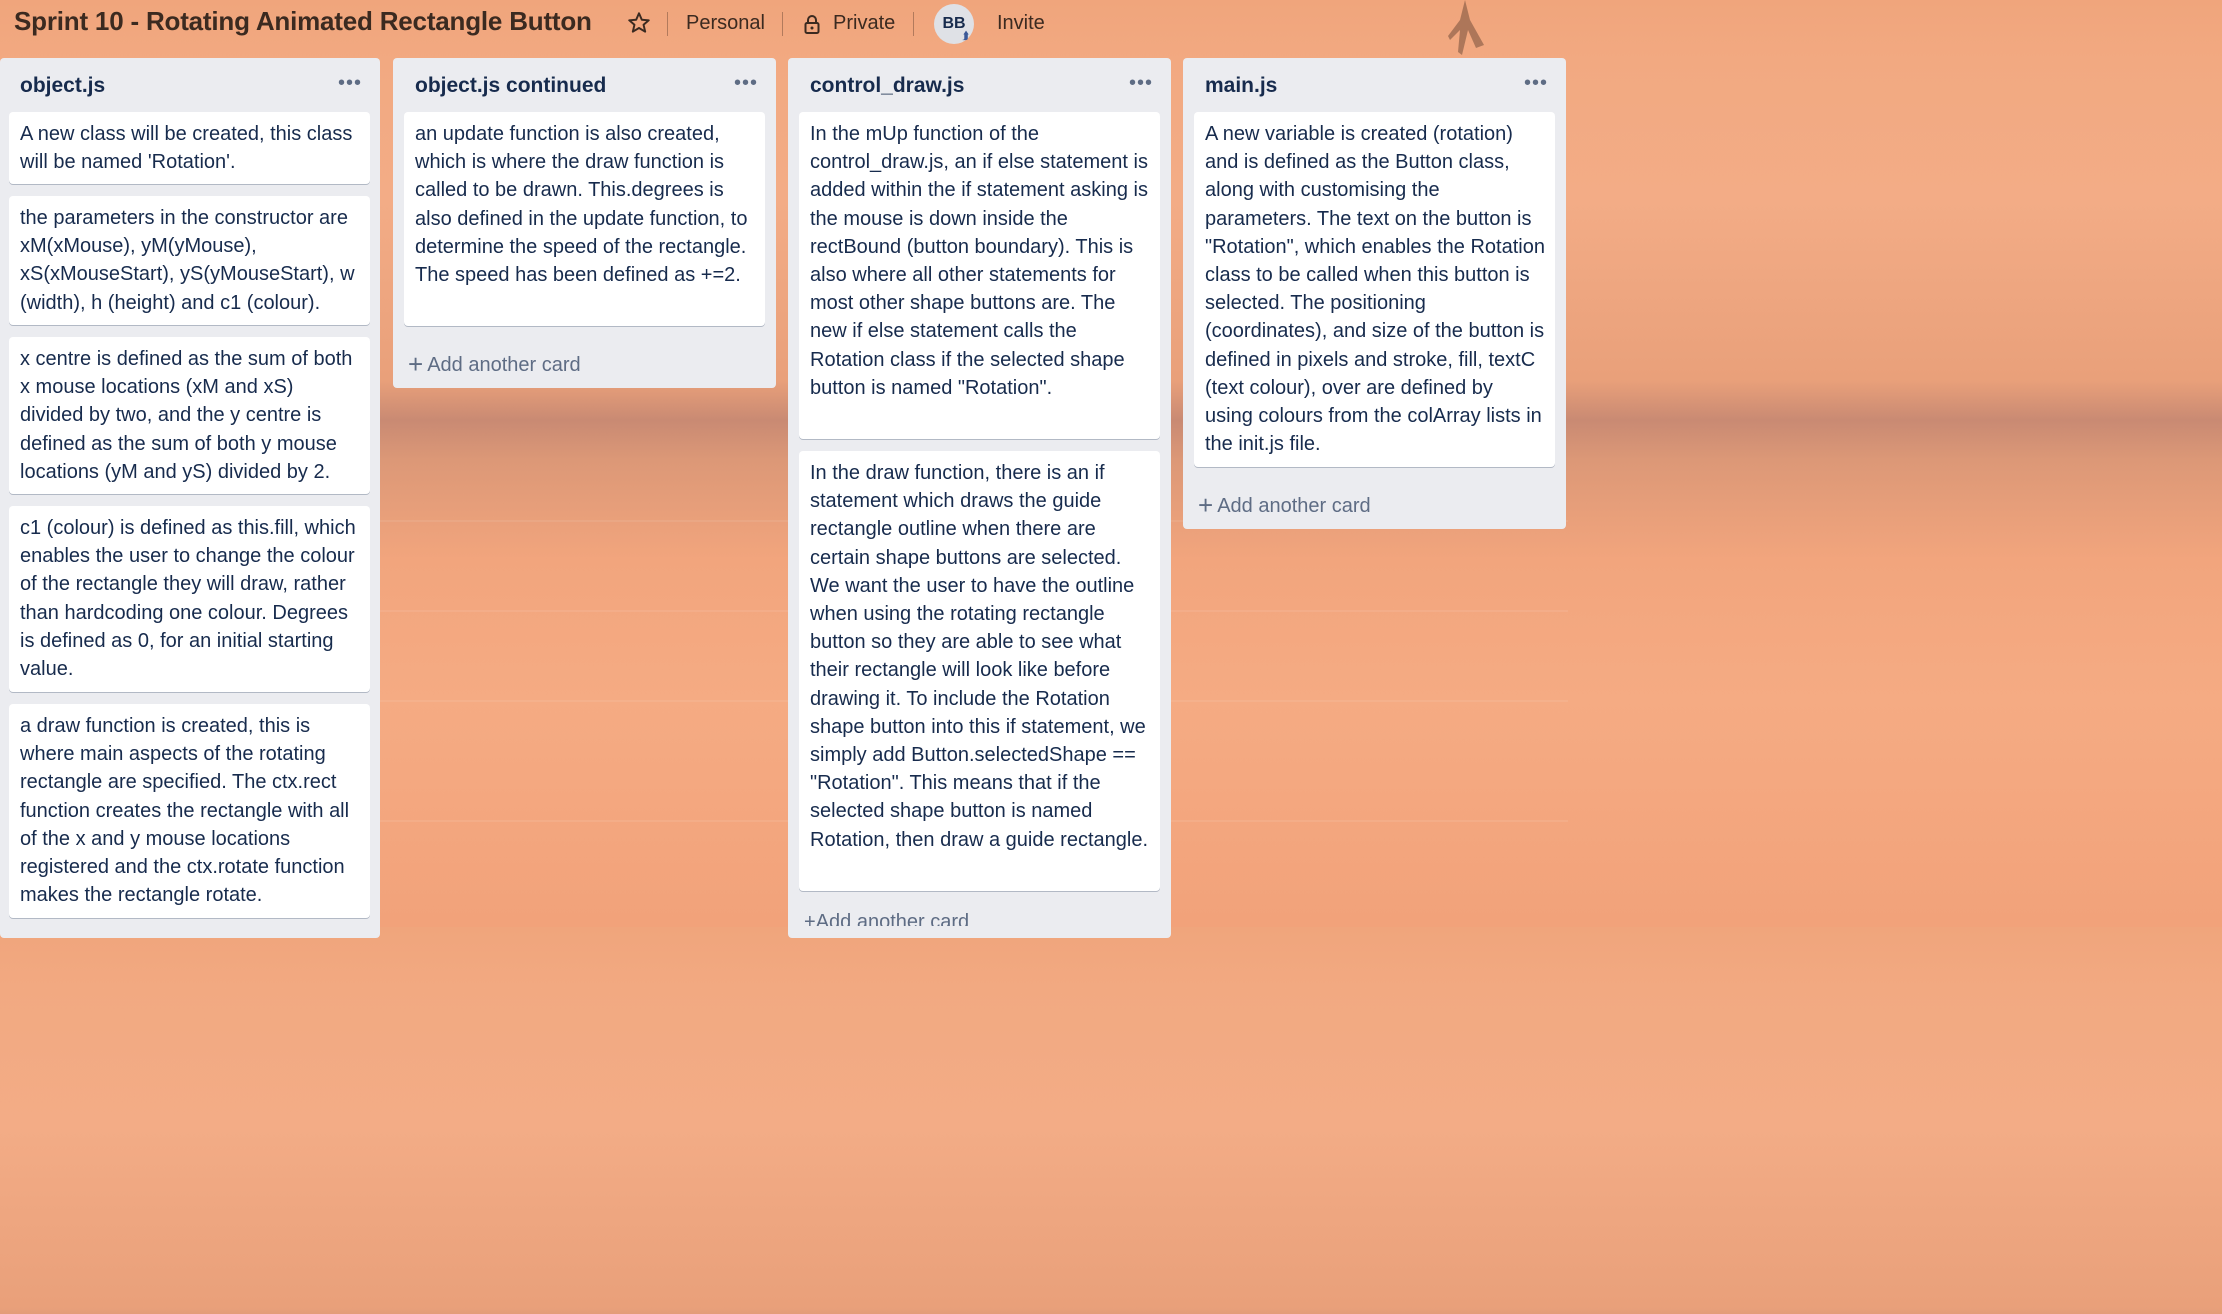 This screenshot has height=1314, width=2222. What do you see at coordinates (725, 23) in the screenshot?
I see `team-visibility-button: Personal` at bounding box center [725, 23].